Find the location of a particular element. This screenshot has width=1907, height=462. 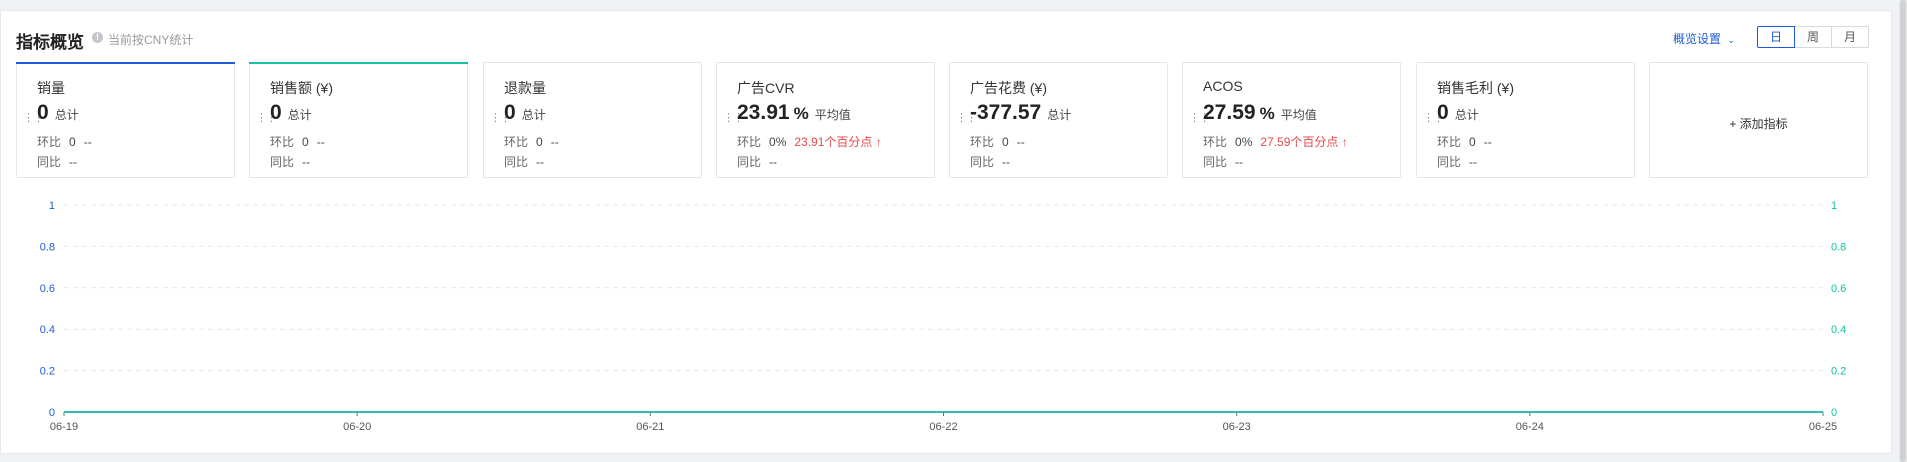

metric-card: ⋮⋮ 销量 0 总计 环比 0 -- 同比 -- is located at coordinates (125, 120).